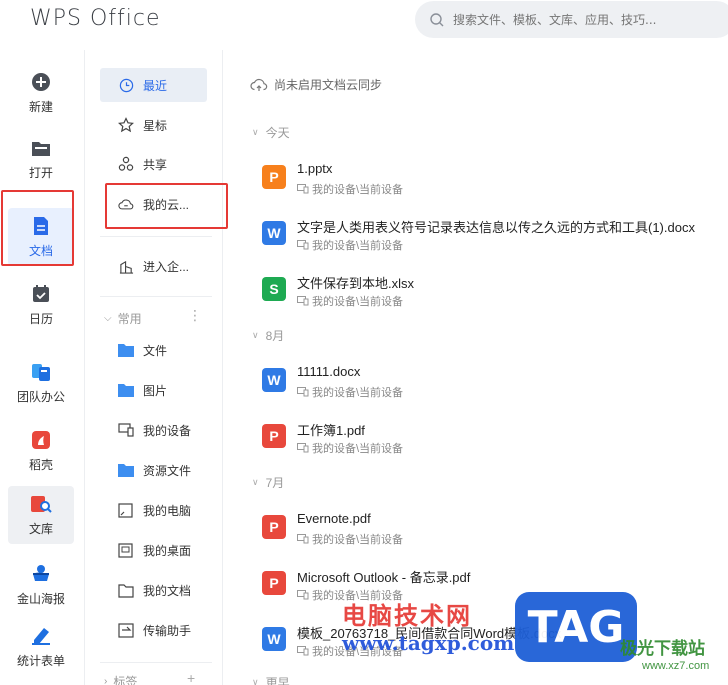 This screenshot has width=728, height=685. What do you see at coordinates (495, 181) in the screenshot?
I see `file-row: P 1.pptx 我的设备\当前设备` at bounding box center [495, 181].